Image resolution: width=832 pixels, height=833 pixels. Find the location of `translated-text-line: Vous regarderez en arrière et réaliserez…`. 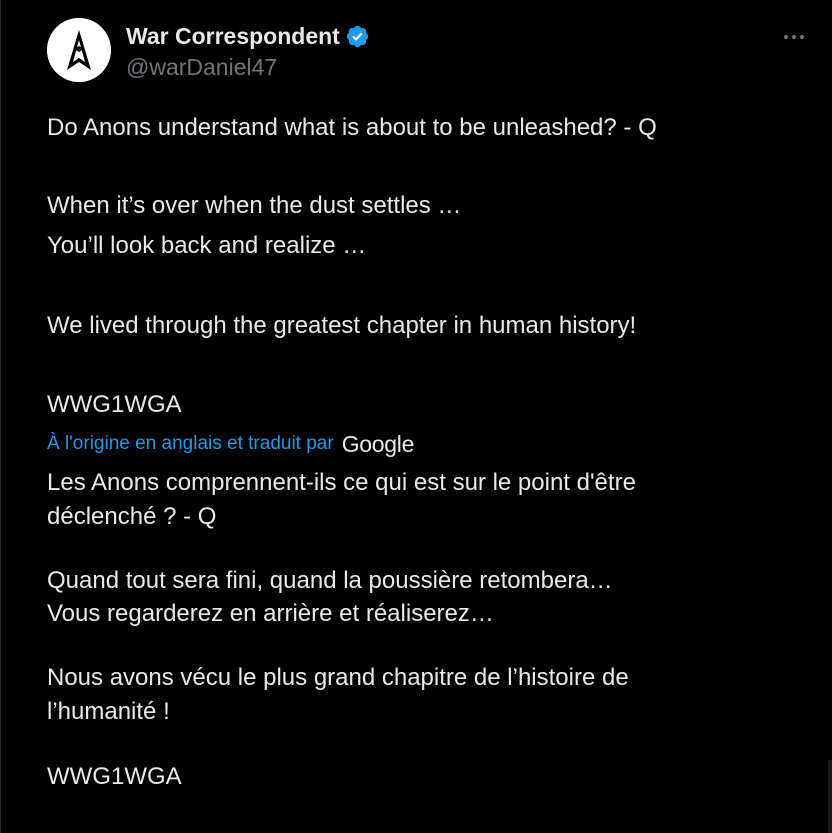

translated-text-line: Vous regarderez en arrière et réaliserez… is located at coordinates (270, 613).